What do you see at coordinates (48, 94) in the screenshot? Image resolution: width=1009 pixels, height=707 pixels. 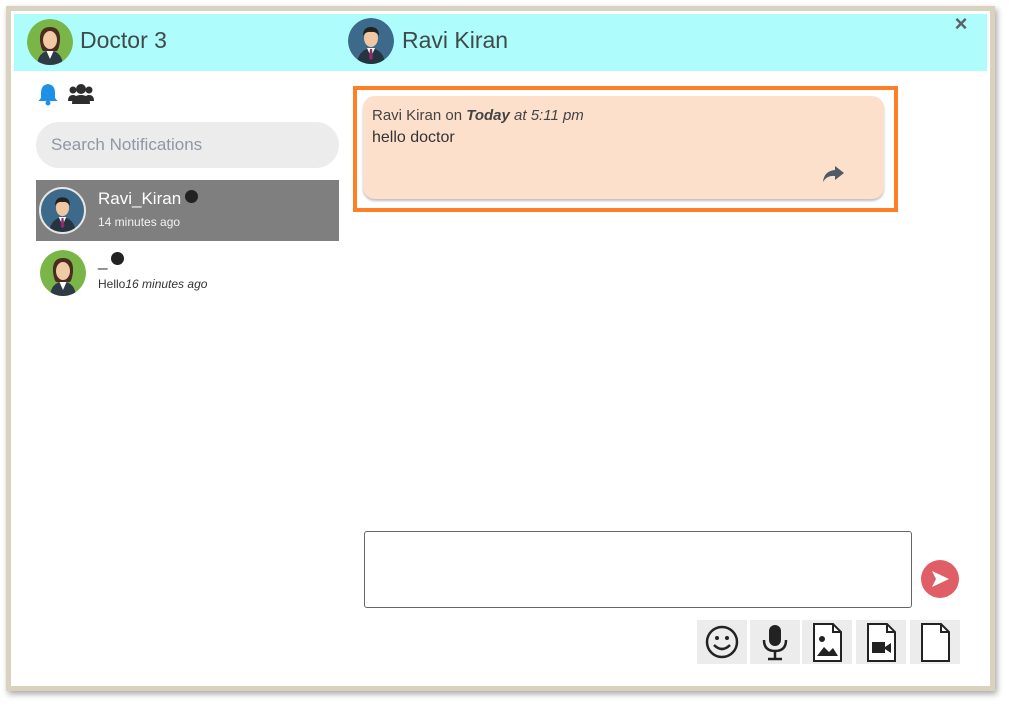 I see `bell-icon` at bounding box center [48, 94].